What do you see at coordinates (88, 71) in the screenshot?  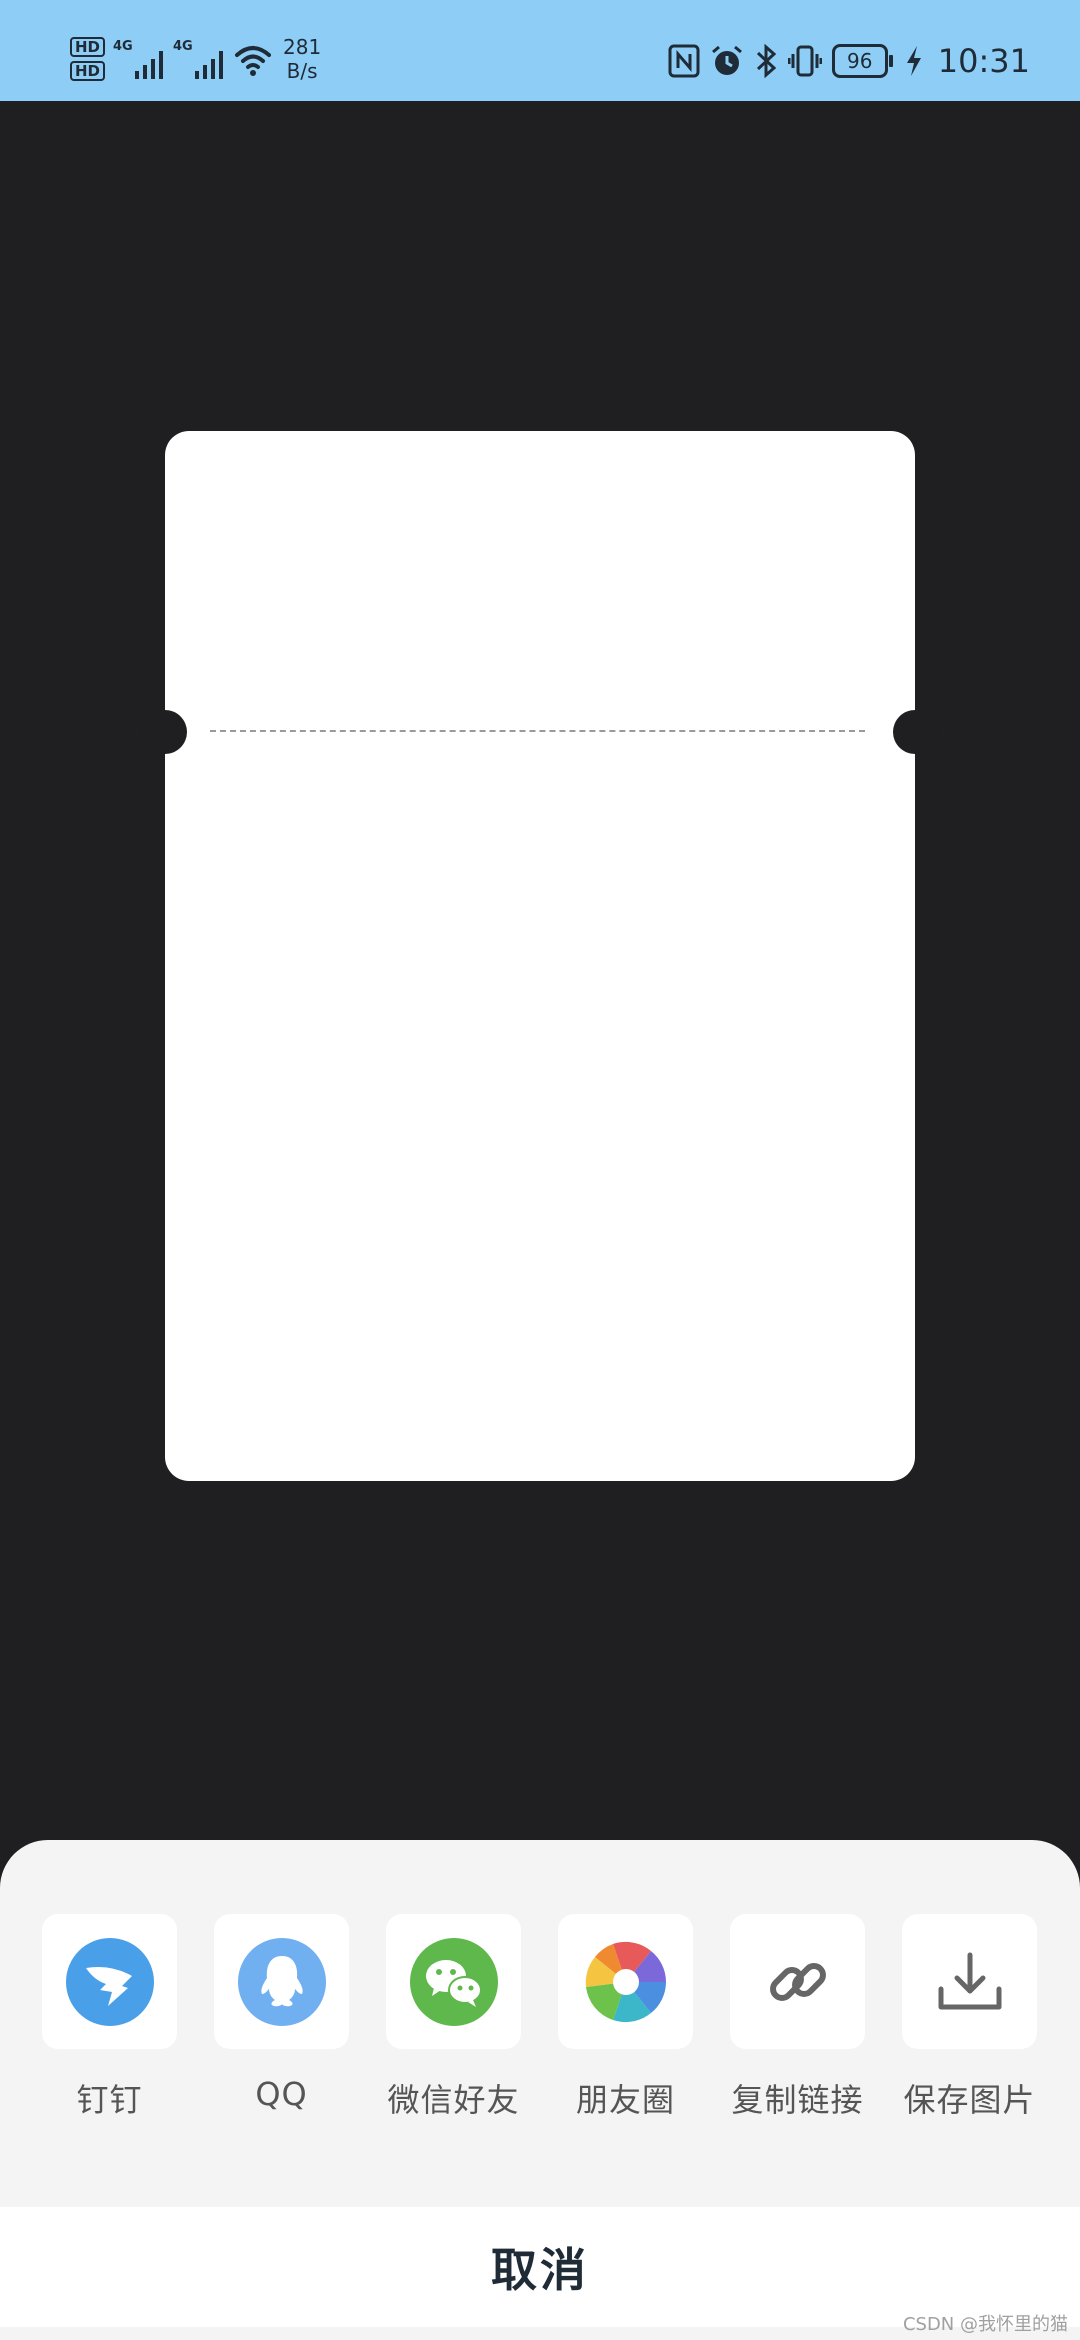 I see `sim2-hd-badge: HD` at bounding box center [88, 71].